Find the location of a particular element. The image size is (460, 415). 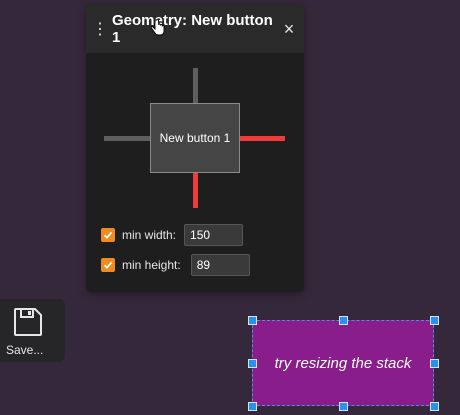

close-icon: × is located at coordinates (289, 29).